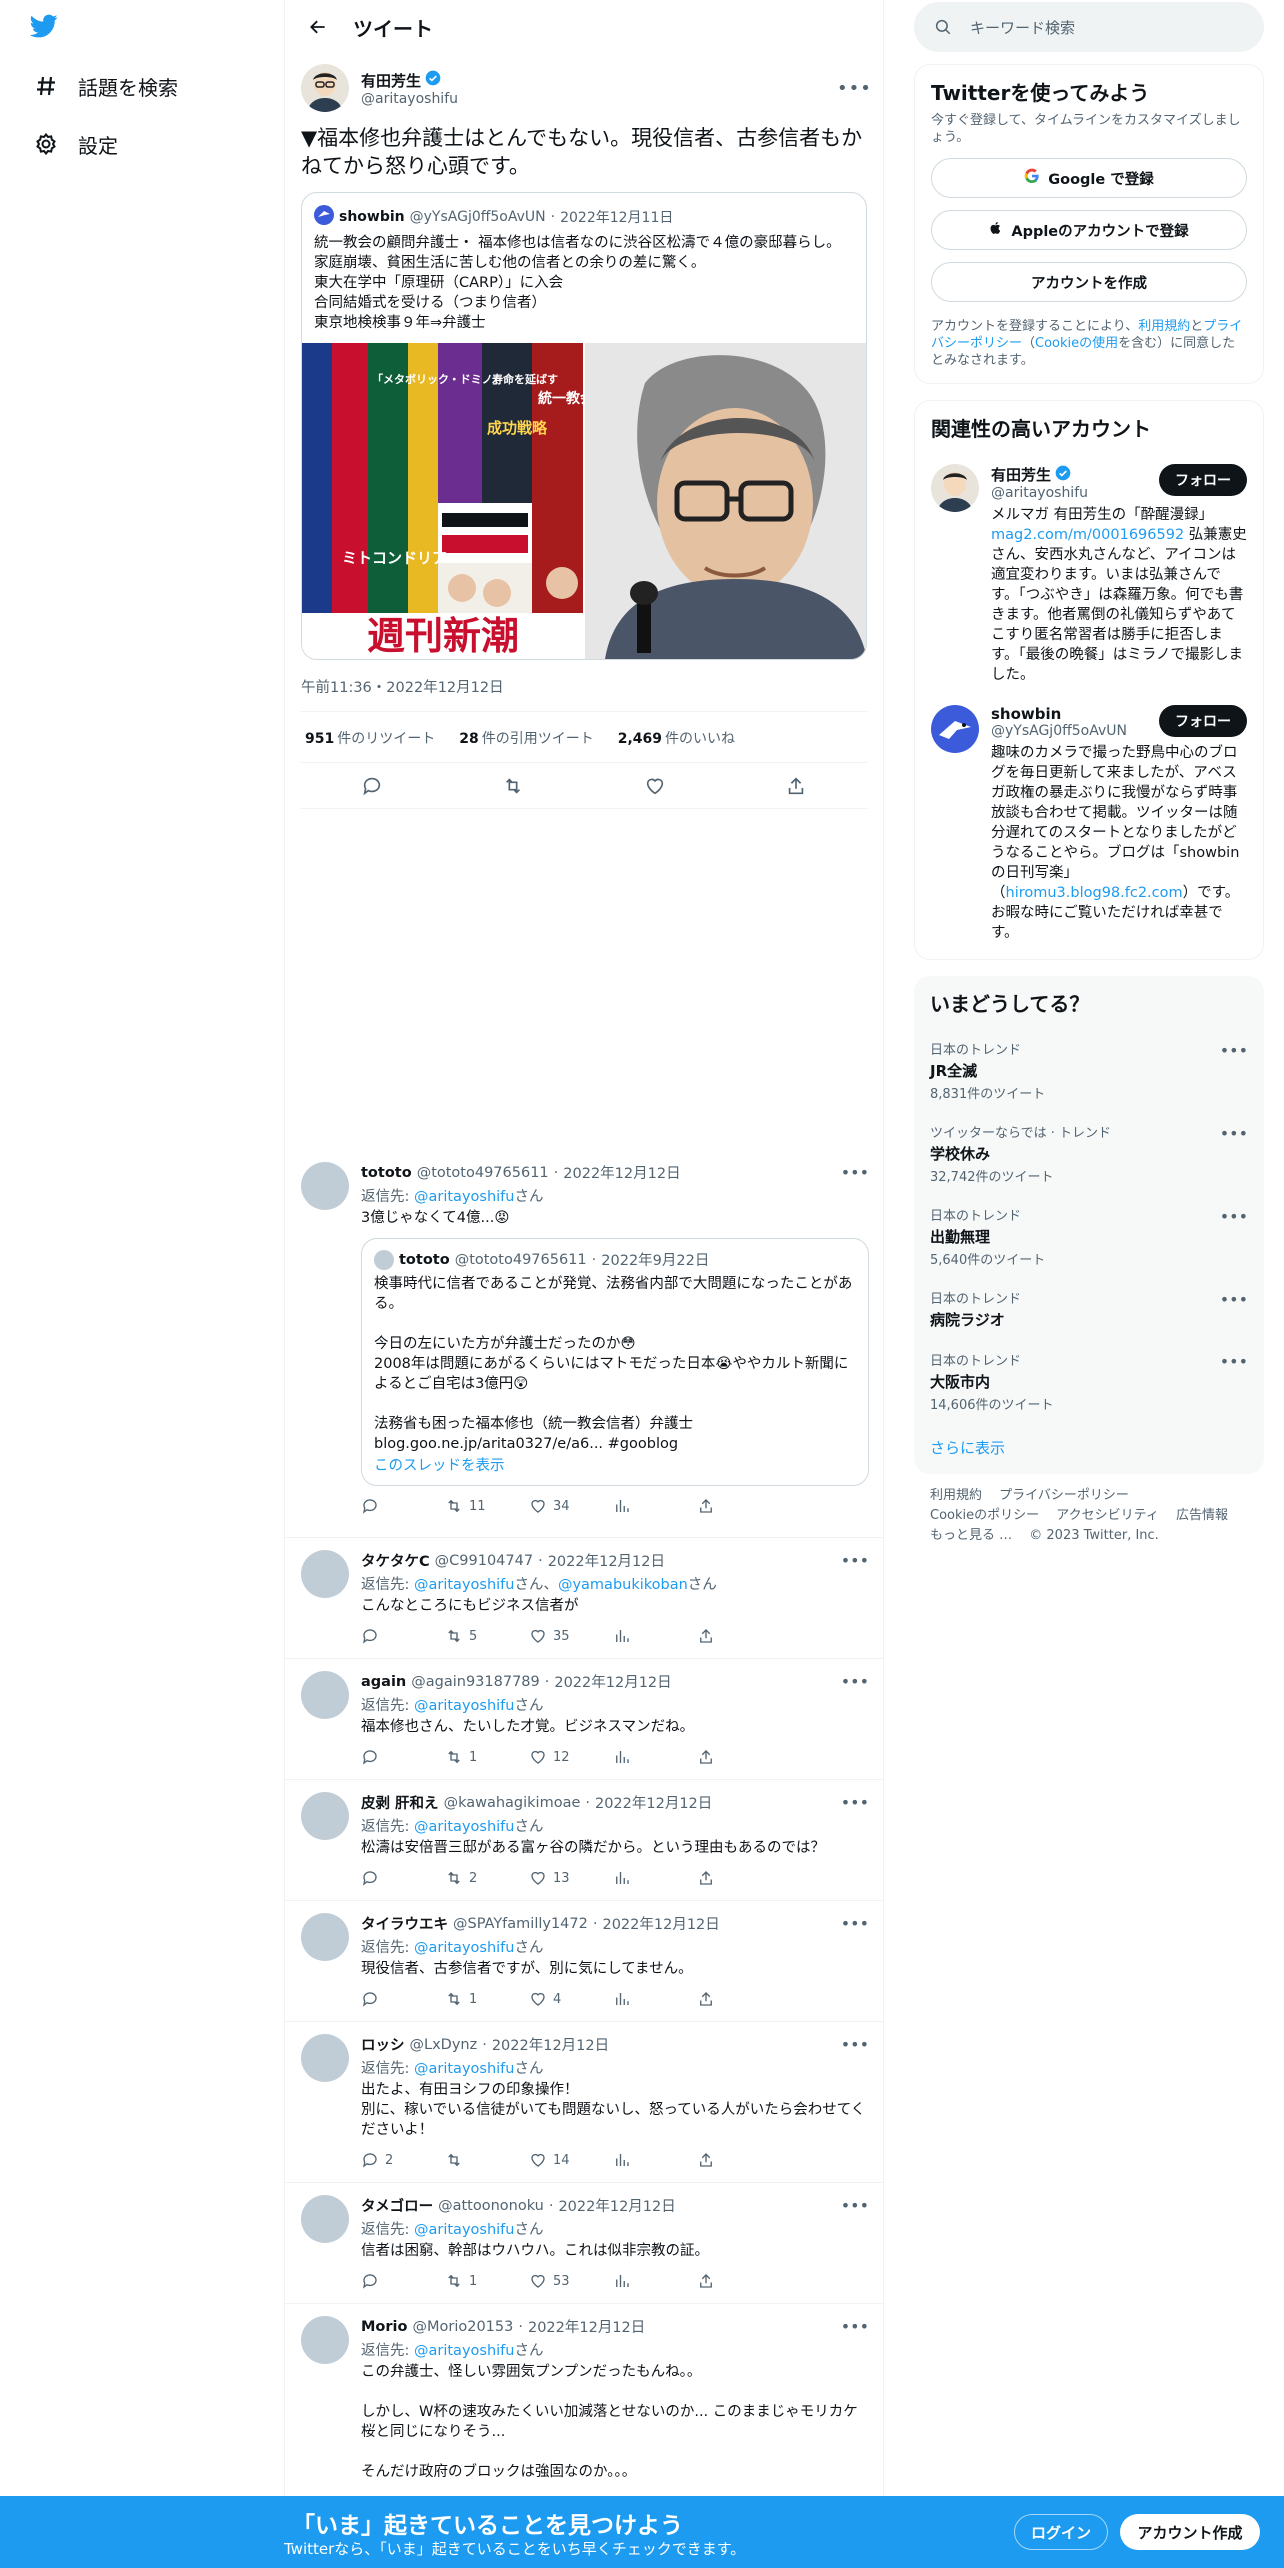 The height and width of the screenshot is (2568, 1284). What do you see at coordinates (584, 686) in the screenshot?
I see `tweet-timestamp: 午前11:36・2022年12月12日` at bounding box center [584, 686].